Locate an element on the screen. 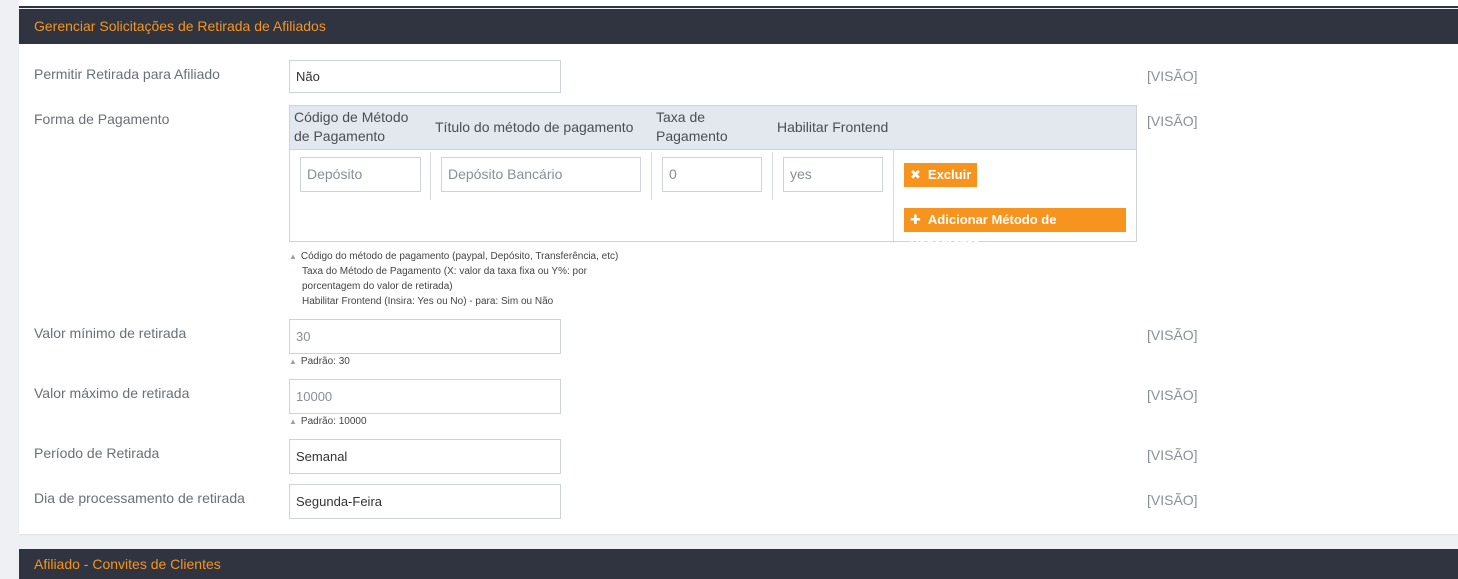  column-header-frontend: Habilitar Frontend is located at coordinates (833, 127).